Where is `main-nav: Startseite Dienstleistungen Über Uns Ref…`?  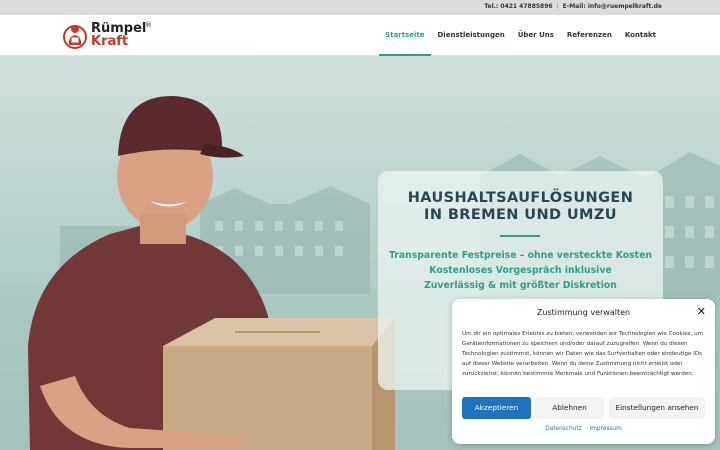 main-nav: Startseite Dienstleistungen Über Uns Ref… is located at coordinates (514, 35).